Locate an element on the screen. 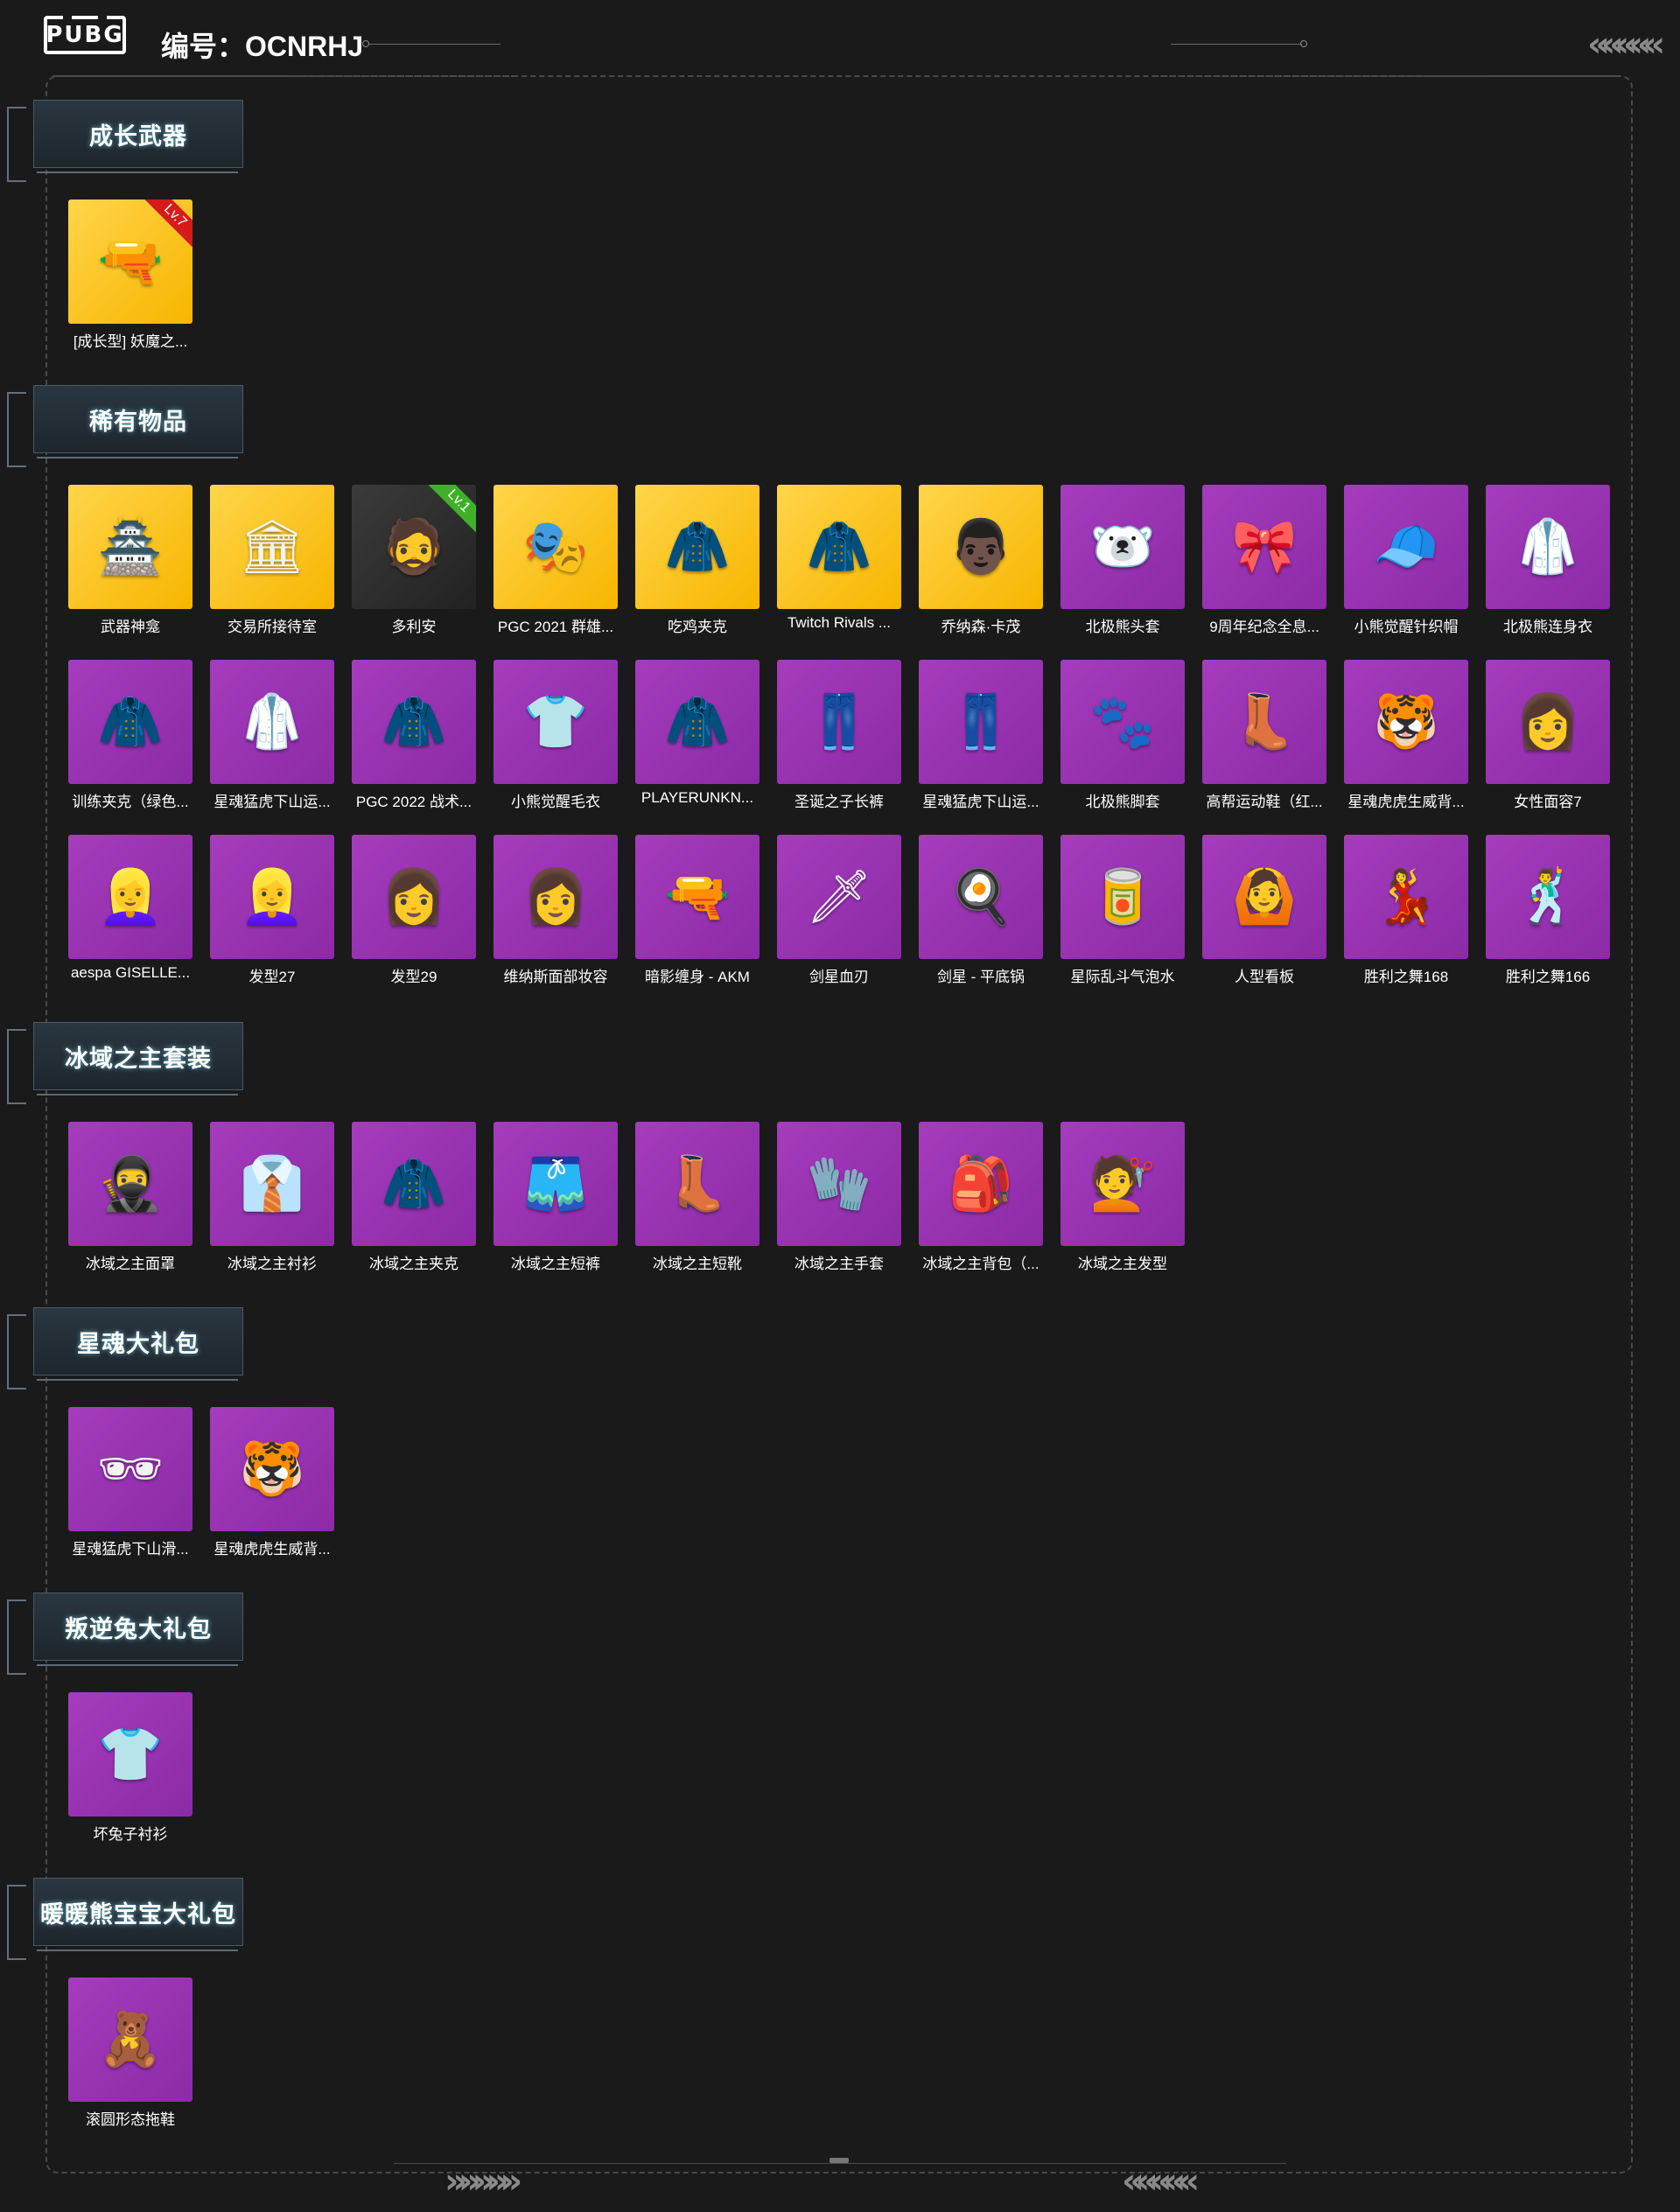  item-thumbnail: 🗡 is located at coordinates (839, 897).